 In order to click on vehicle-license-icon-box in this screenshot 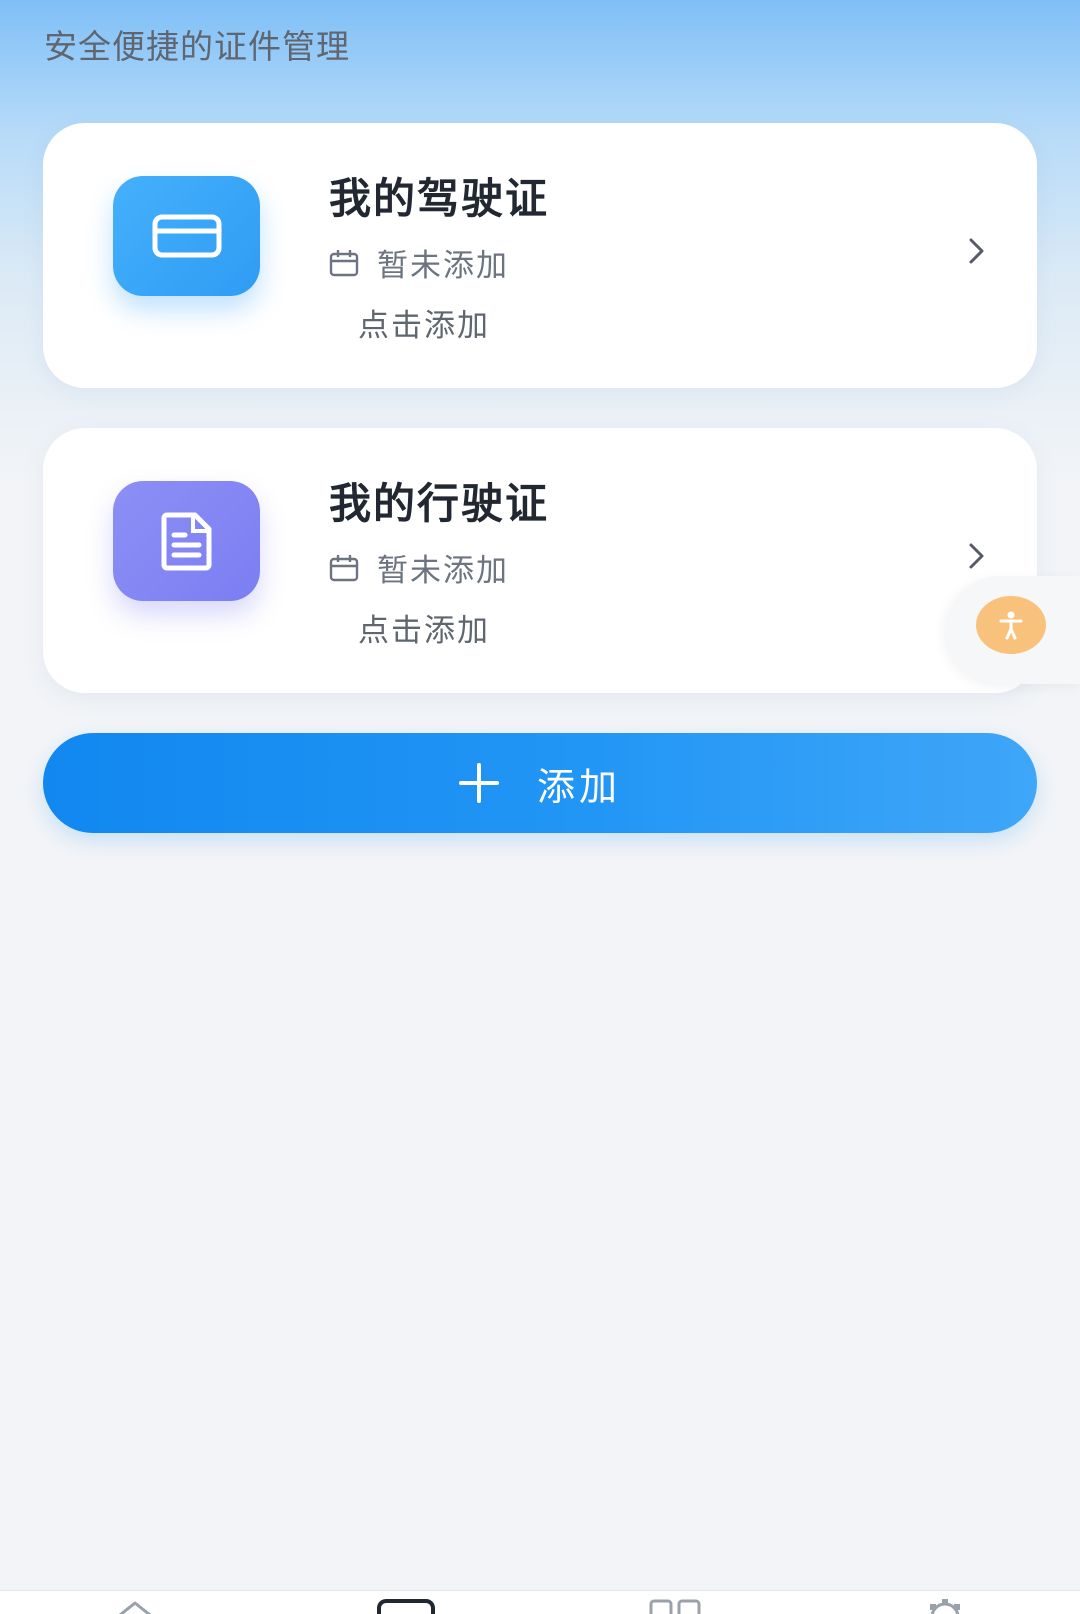, I will do `click(186, 541)`.